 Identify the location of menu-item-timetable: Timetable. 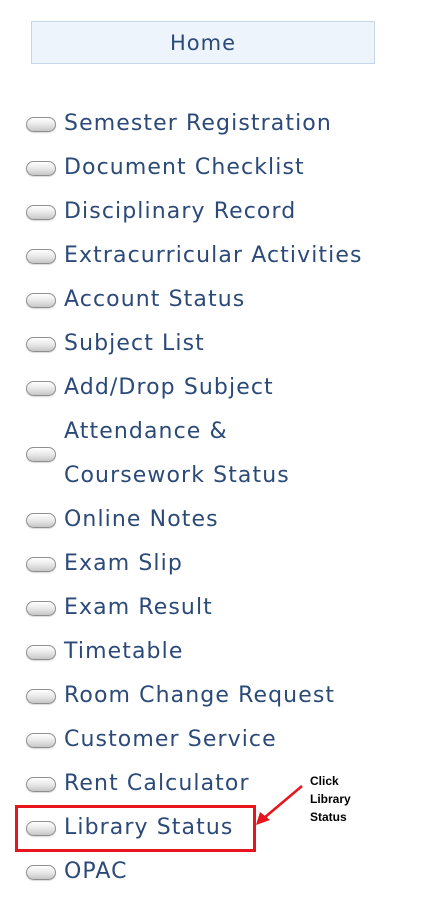
(200, 652).